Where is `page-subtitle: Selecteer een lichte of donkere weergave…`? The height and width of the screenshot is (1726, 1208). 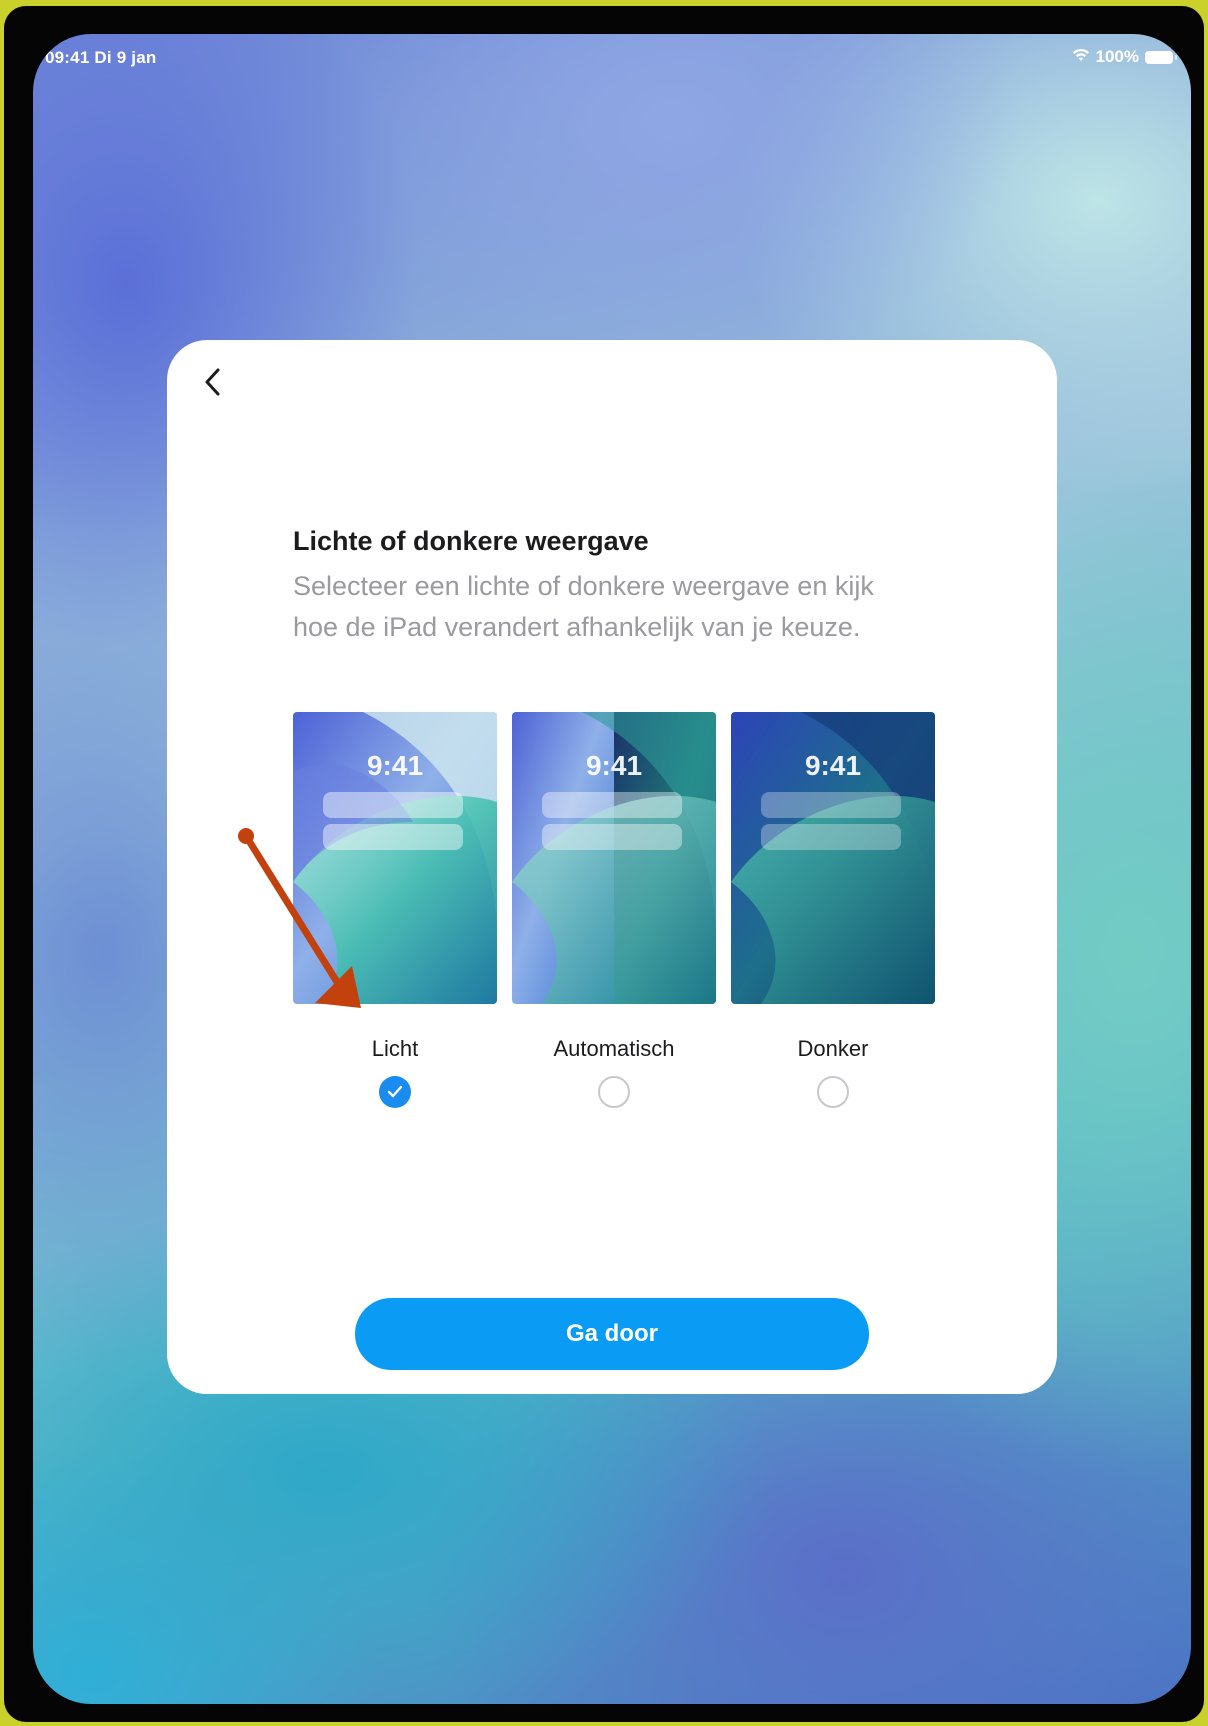
page-subtitle: Selecteer een lichte of donkere weergave… is located at coordinates (583, 606).